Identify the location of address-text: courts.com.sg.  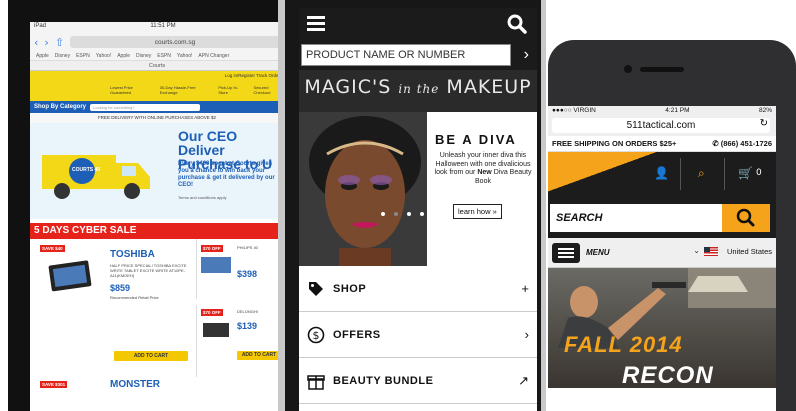
(175, 42).